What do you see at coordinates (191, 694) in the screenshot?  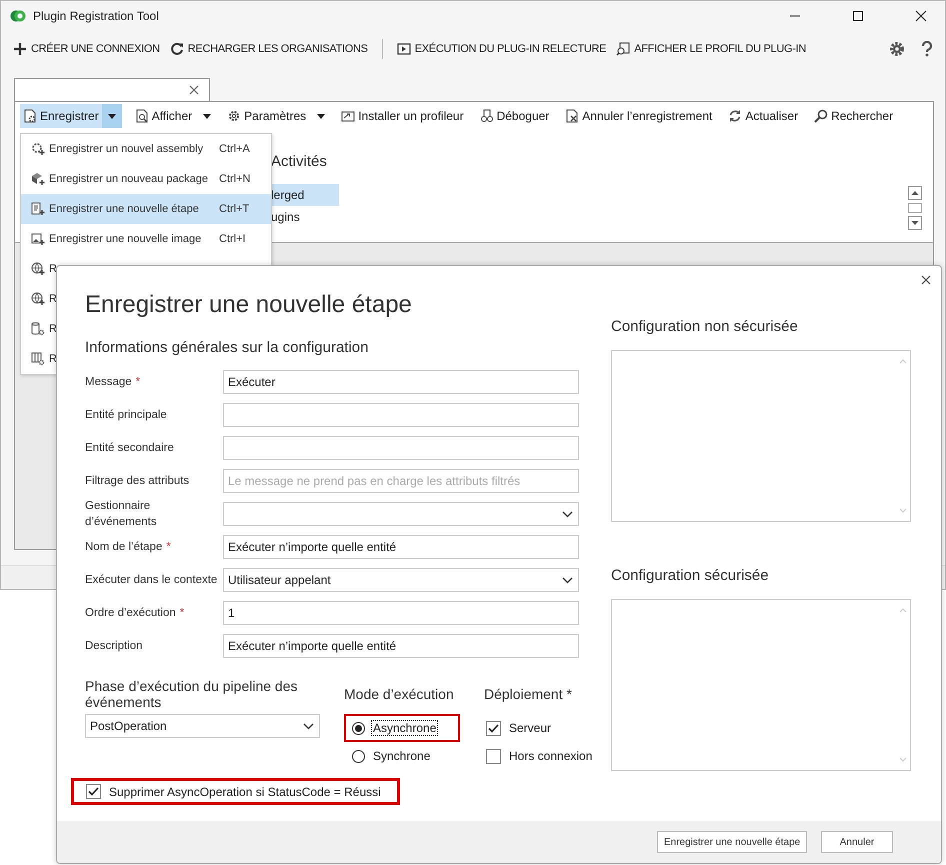 I see `section-heading: Phase d’exécution du pipeline des événements` at bounding box center [191, 694].